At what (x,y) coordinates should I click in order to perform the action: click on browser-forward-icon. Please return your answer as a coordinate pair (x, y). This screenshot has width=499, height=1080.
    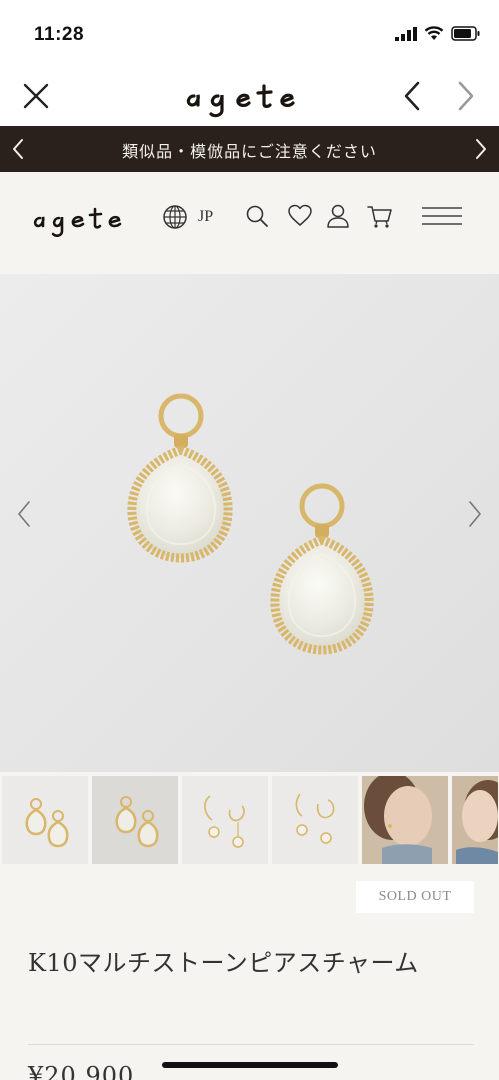
    Looking at the image, I should click on (466, 96).